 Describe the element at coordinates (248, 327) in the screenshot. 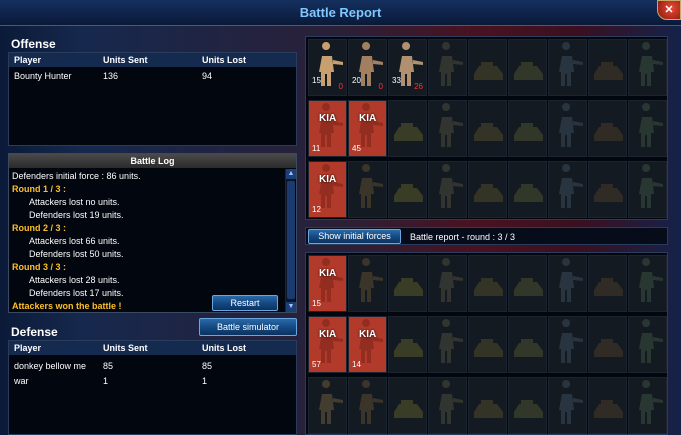

I see `battle-simulator-button: Battle simulator` at that location.